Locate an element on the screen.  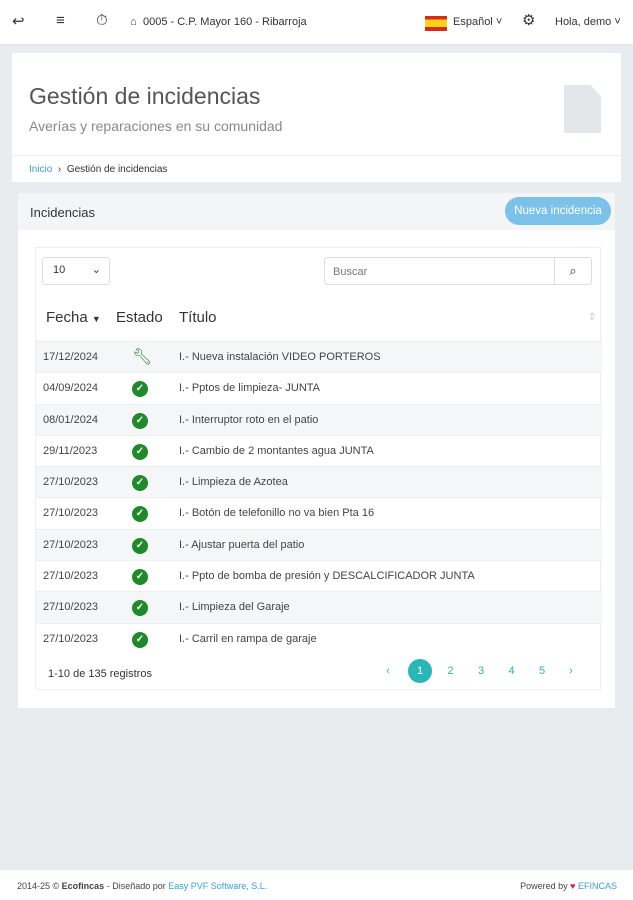
copyright-text: 2014-25 © is located at coordinates (39, 886).